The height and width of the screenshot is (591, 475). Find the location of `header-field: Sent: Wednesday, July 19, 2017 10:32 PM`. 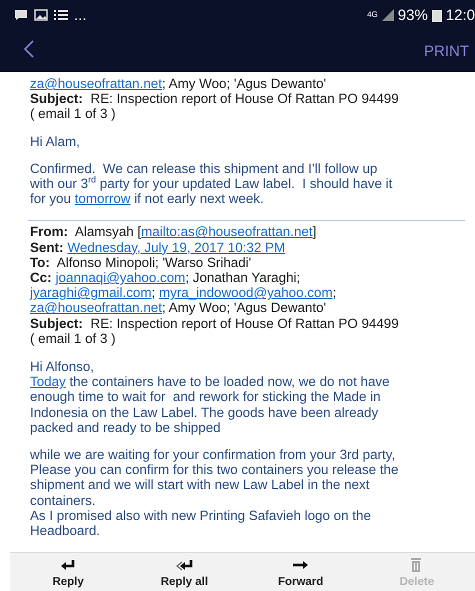

header-field: Sent: Wednesday, July 19, 2017 10:32 PM is located at coordinates (247, 247).